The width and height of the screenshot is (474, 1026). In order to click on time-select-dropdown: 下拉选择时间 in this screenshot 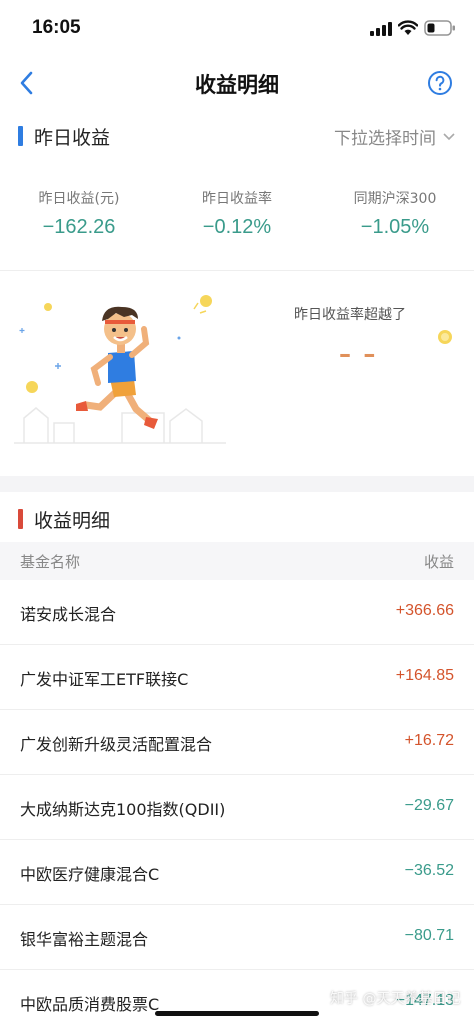, I will do `click(395, 136)`.